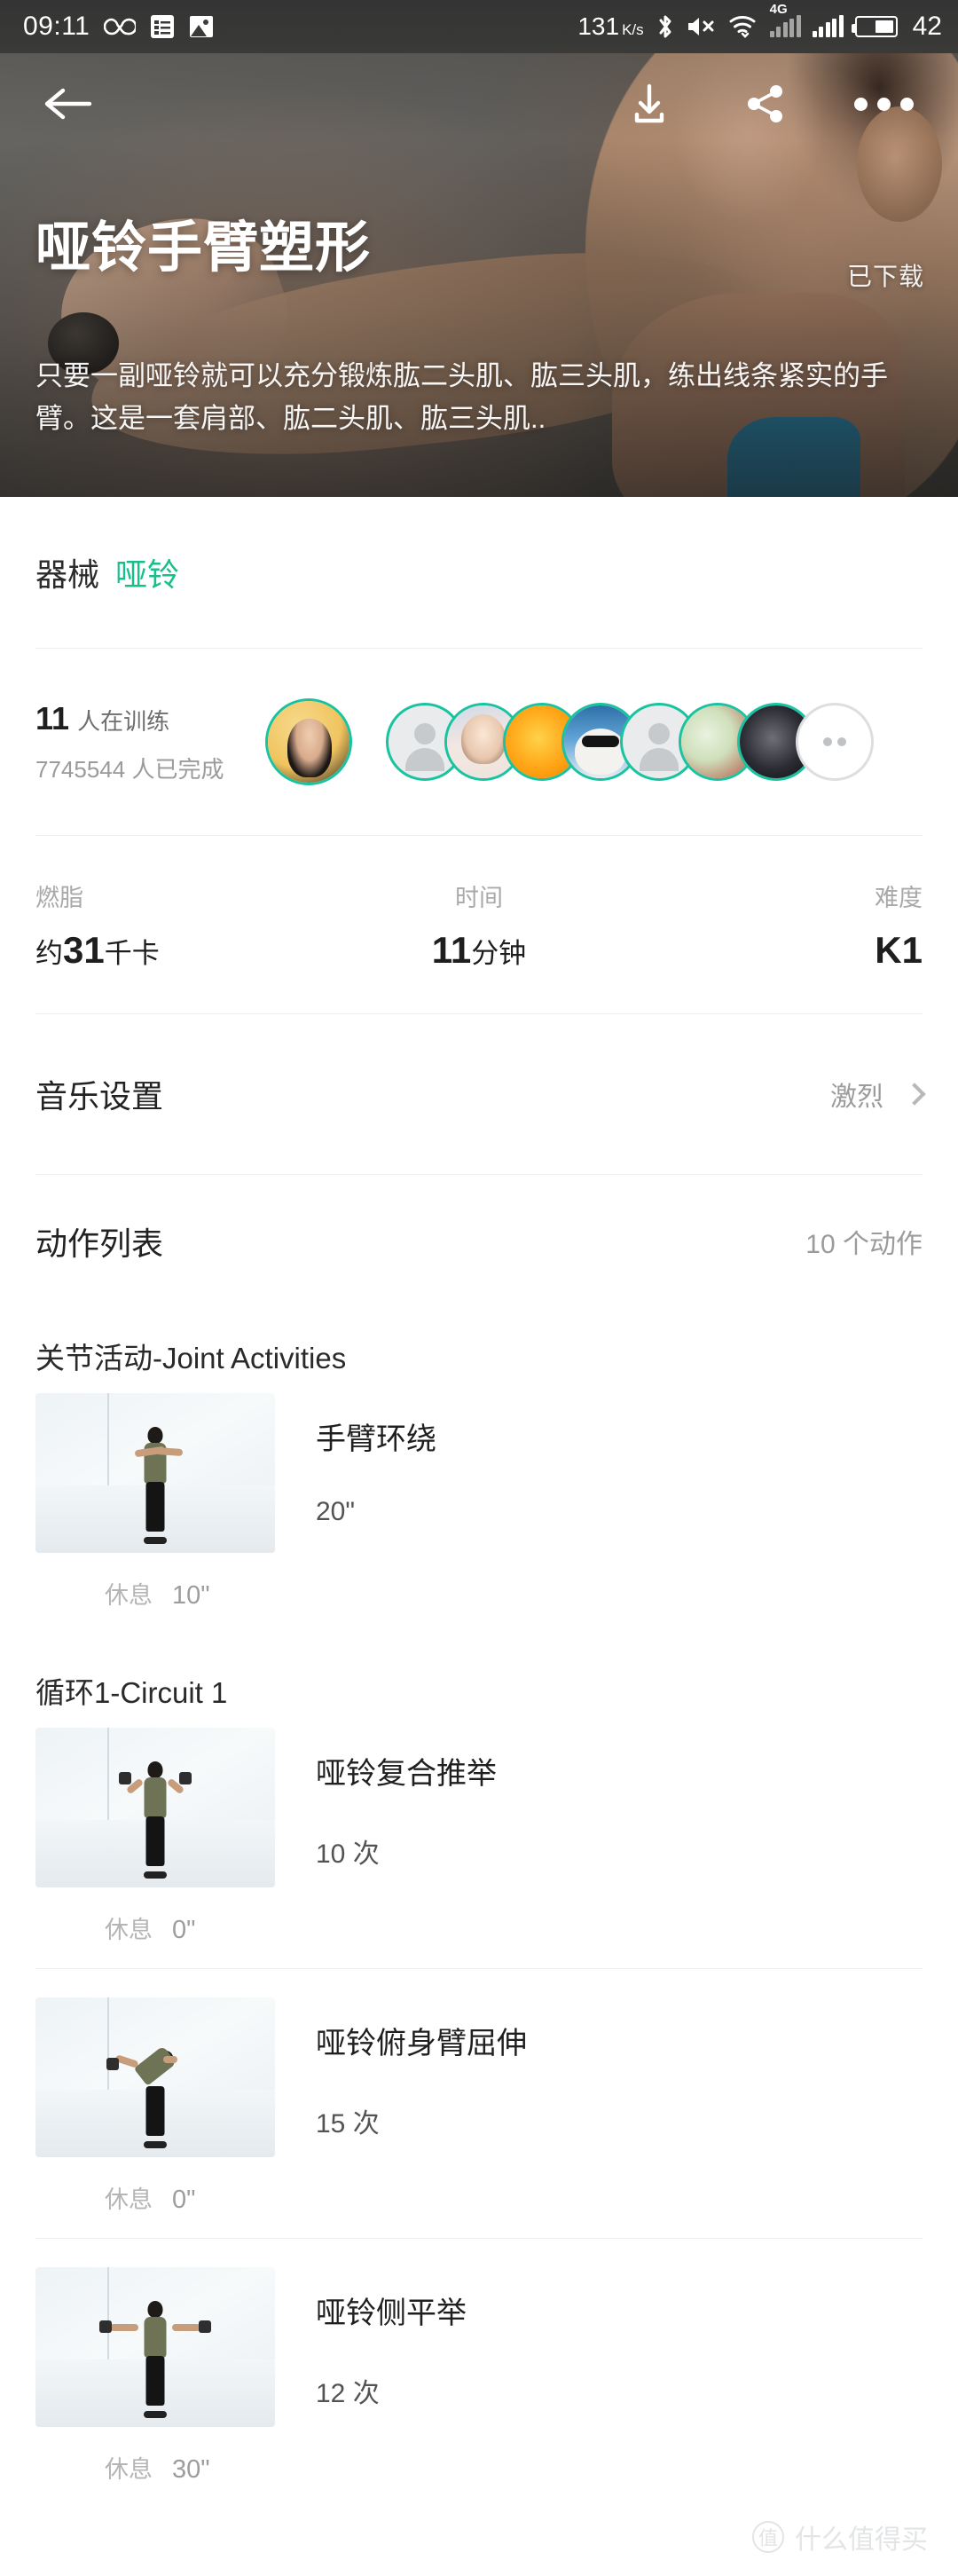 This screenshot has height=2576, width=958. Describe the element at coordinates (779, 9) in the screenshot. I see `network-type-label: 4G` at that location.